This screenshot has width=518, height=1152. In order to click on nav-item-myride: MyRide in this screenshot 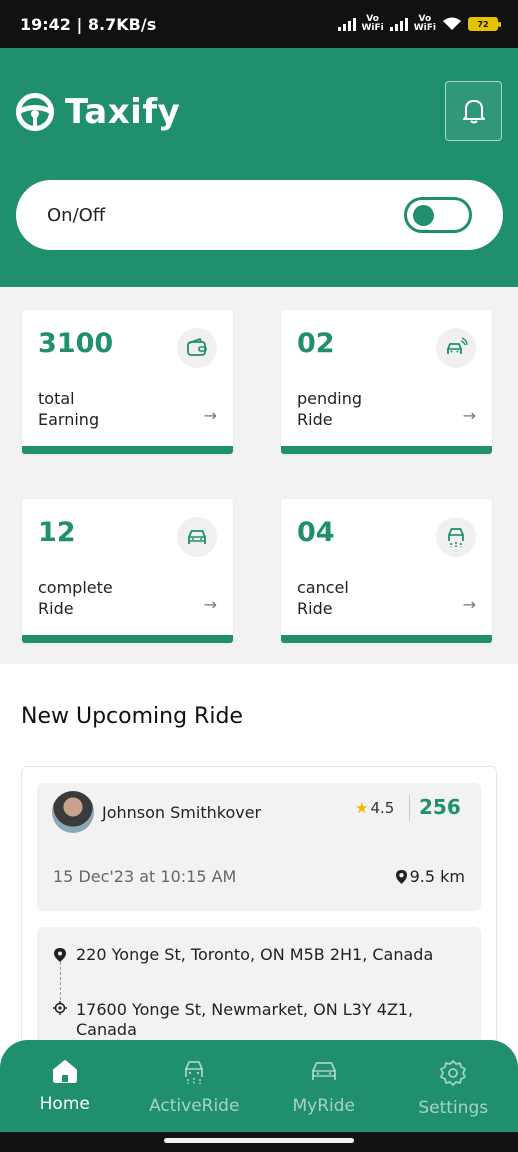, I will do `click(324, 1086)`.